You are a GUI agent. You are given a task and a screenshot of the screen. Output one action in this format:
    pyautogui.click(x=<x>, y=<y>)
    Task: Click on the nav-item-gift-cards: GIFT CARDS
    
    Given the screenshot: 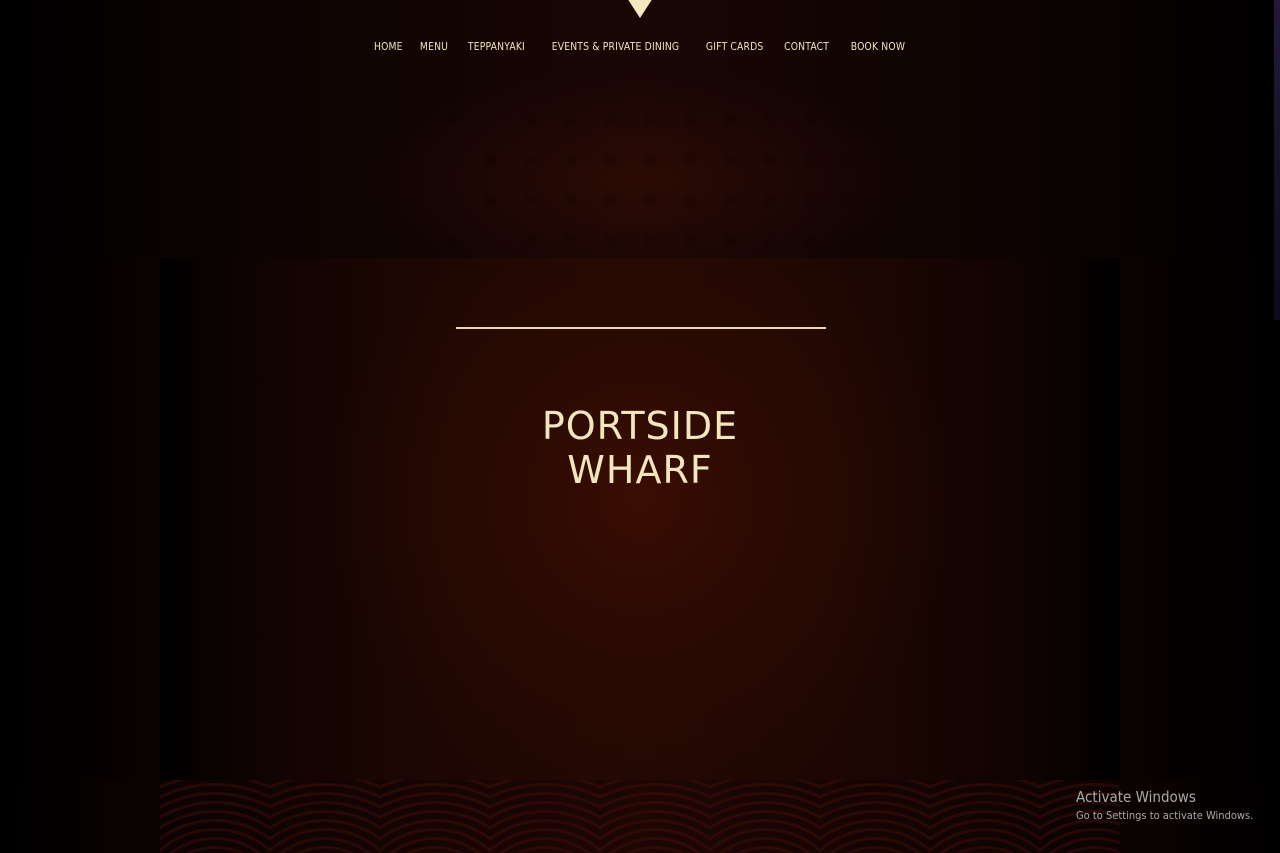 What is the action you would take?
    pyautogui.click(x=735, y=47)
    